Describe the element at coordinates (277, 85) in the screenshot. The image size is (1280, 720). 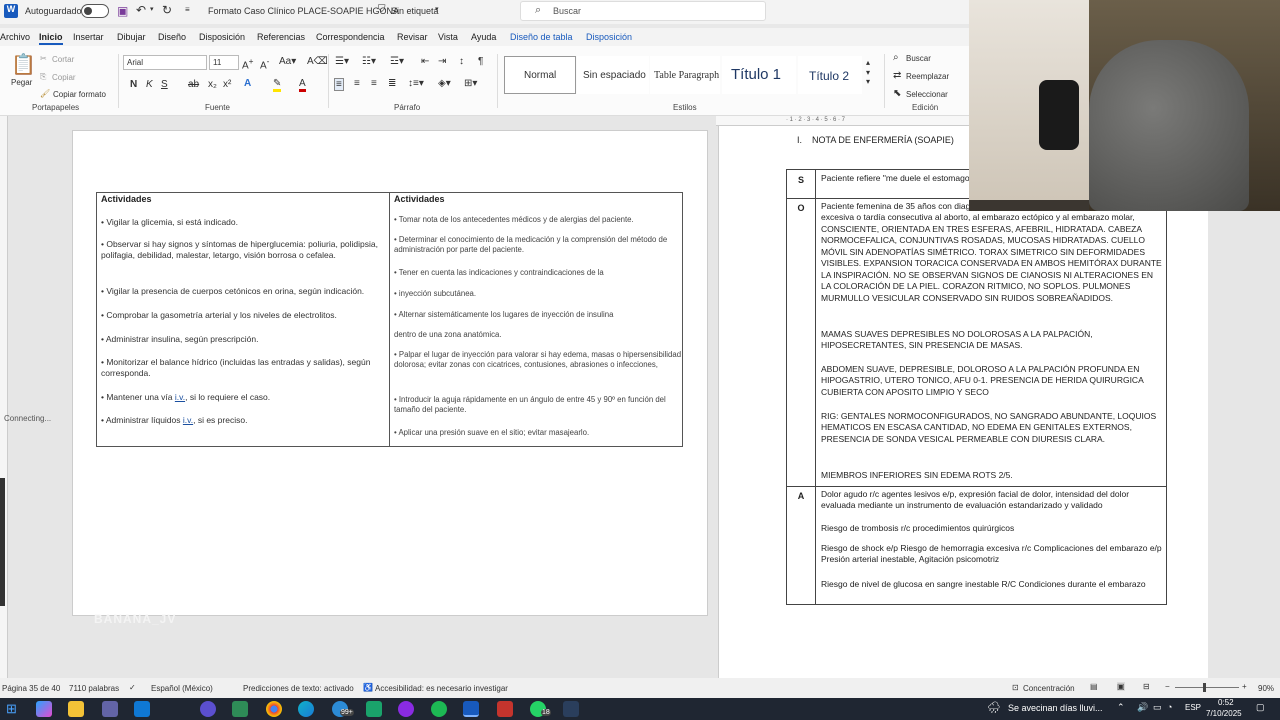
I see `highlight-icon: ✎` at that location.